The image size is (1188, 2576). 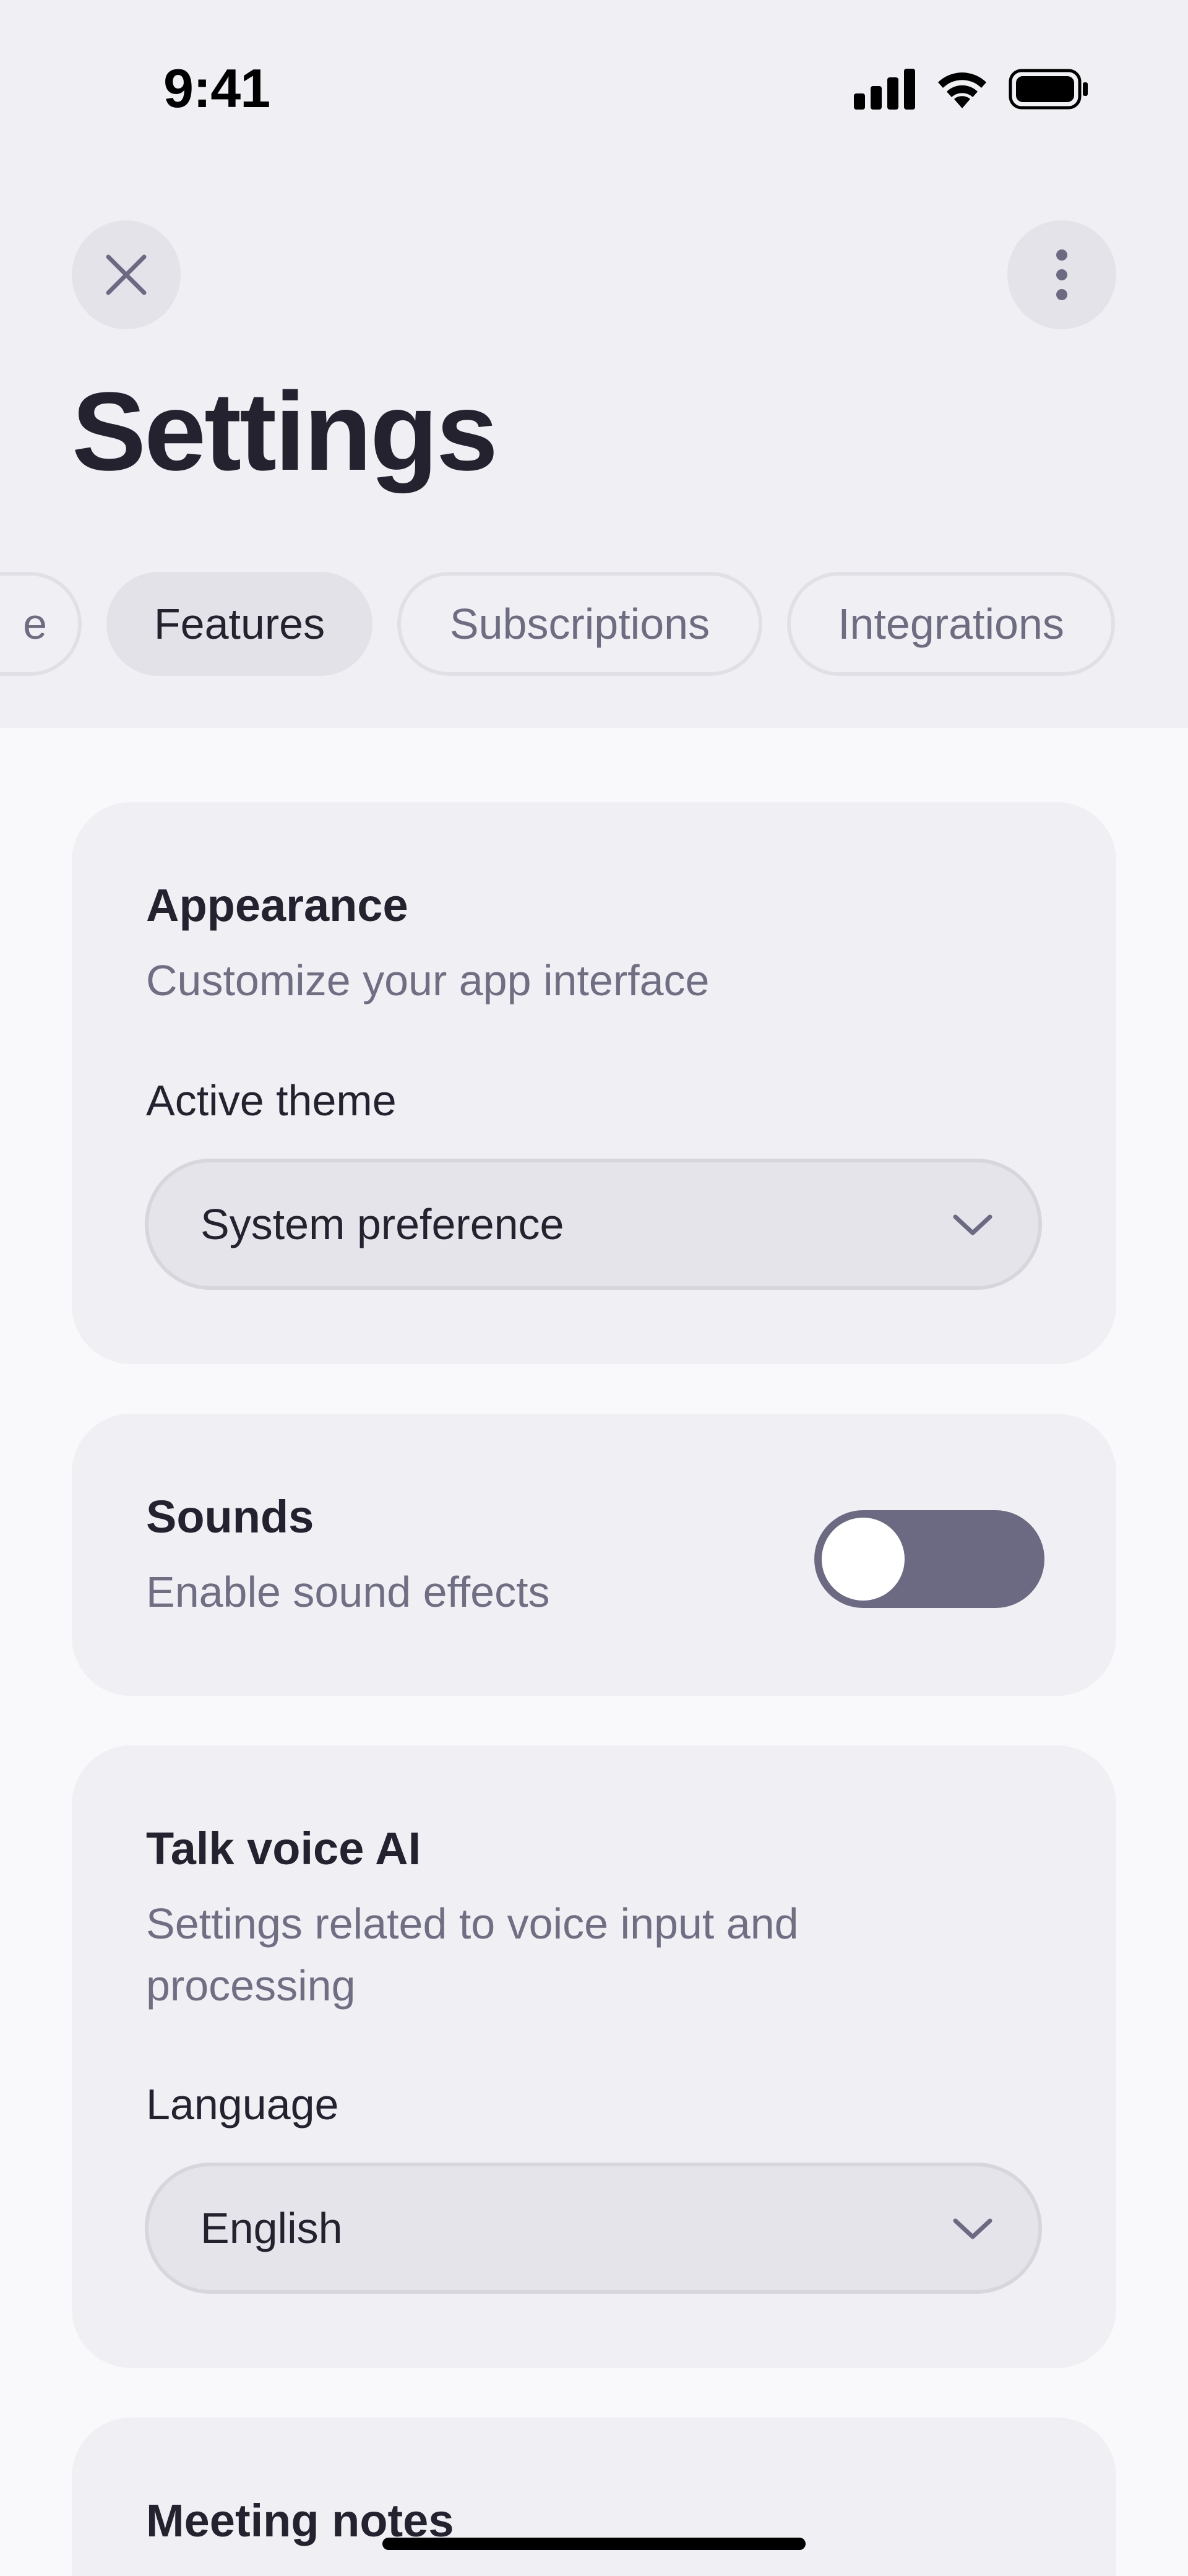 What do you see at coordinates (271, 1100) in the screenshot?
I see `active-theme-label: Active theme` at bounding box center [271, 1100].